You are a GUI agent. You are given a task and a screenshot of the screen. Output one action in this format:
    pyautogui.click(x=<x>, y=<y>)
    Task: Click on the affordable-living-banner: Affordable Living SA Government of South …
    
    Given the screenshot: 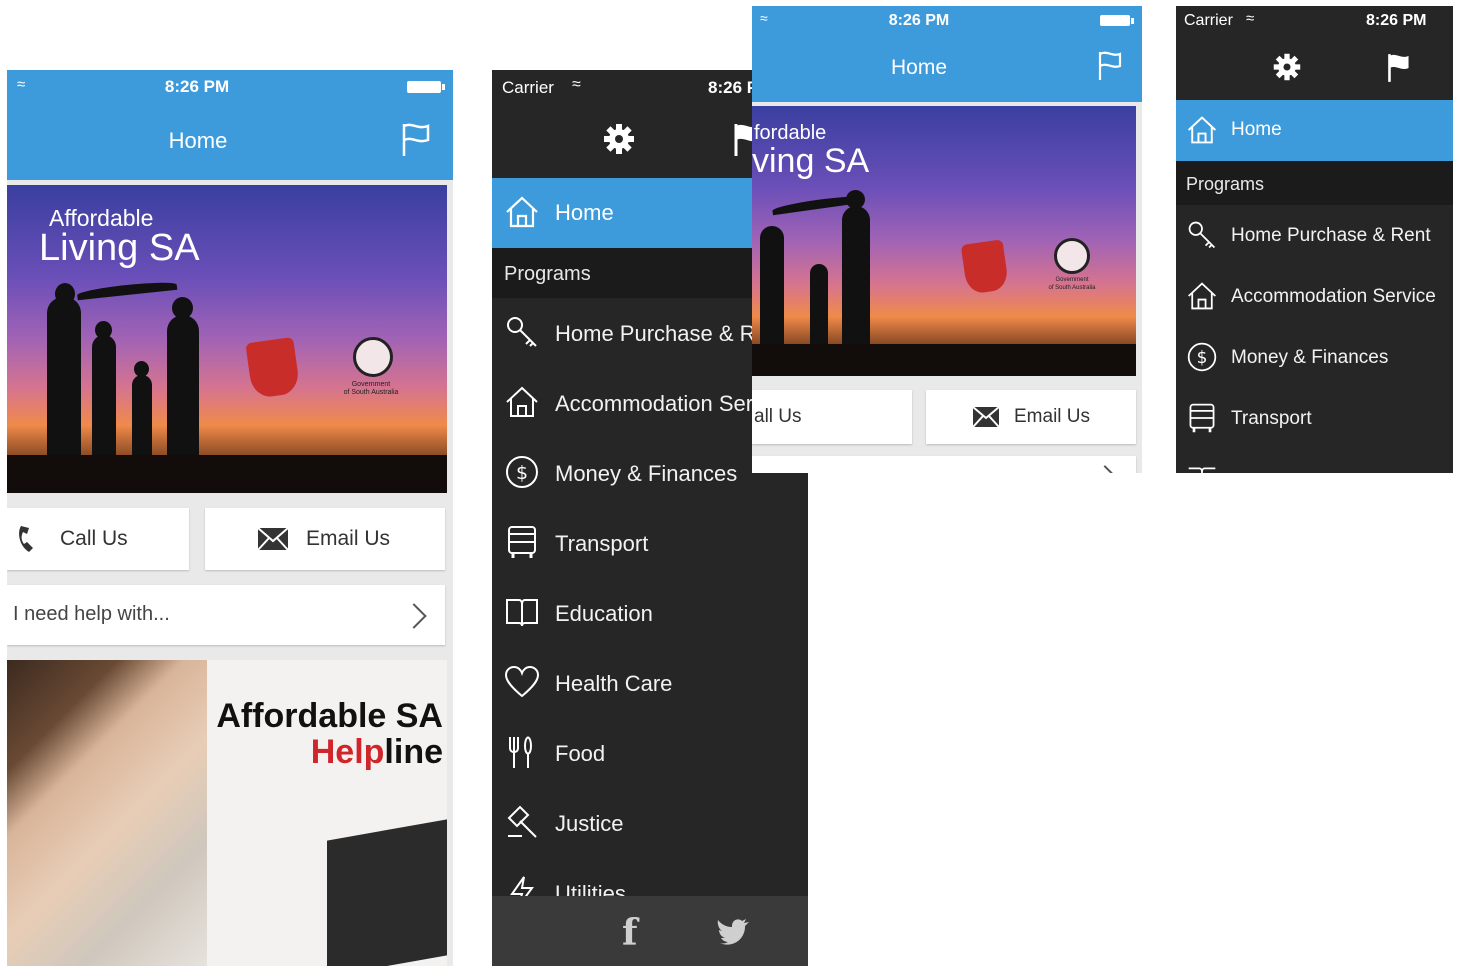 What is the action you would take?
    pyautogui.click(x=227, y=339)
    